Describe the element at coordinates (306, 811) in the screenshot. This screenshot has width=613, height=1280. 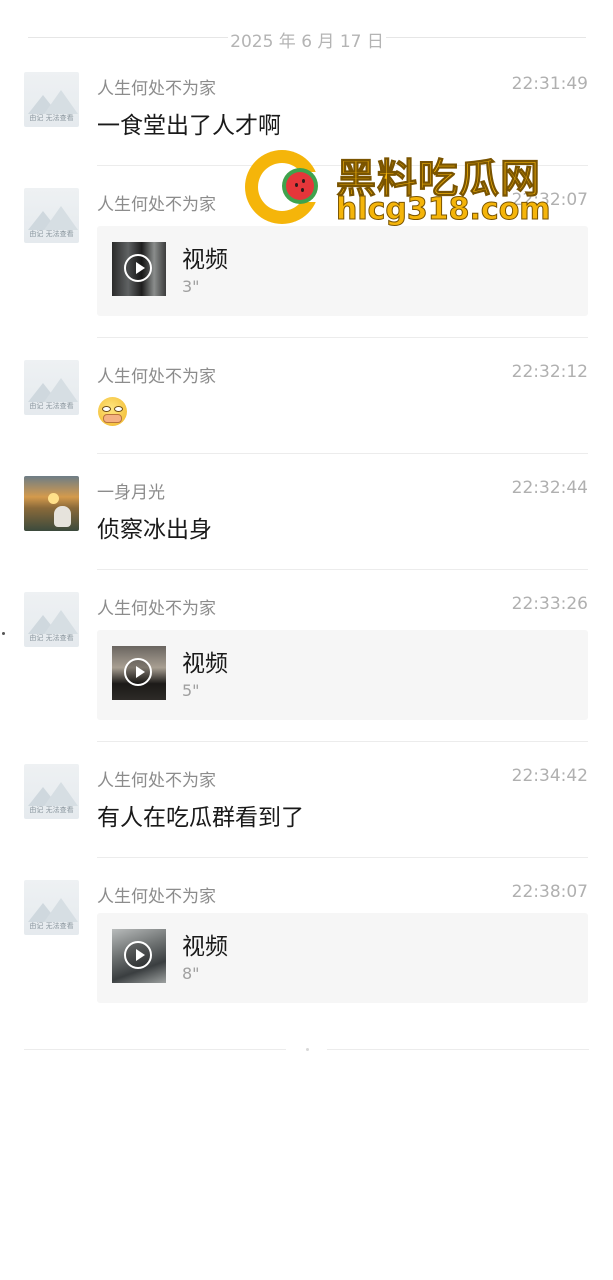
I see `chat-message: 由记 无法查看 人生何处不为家 22:34:42 有人在吃瓜群看到了` at that location.